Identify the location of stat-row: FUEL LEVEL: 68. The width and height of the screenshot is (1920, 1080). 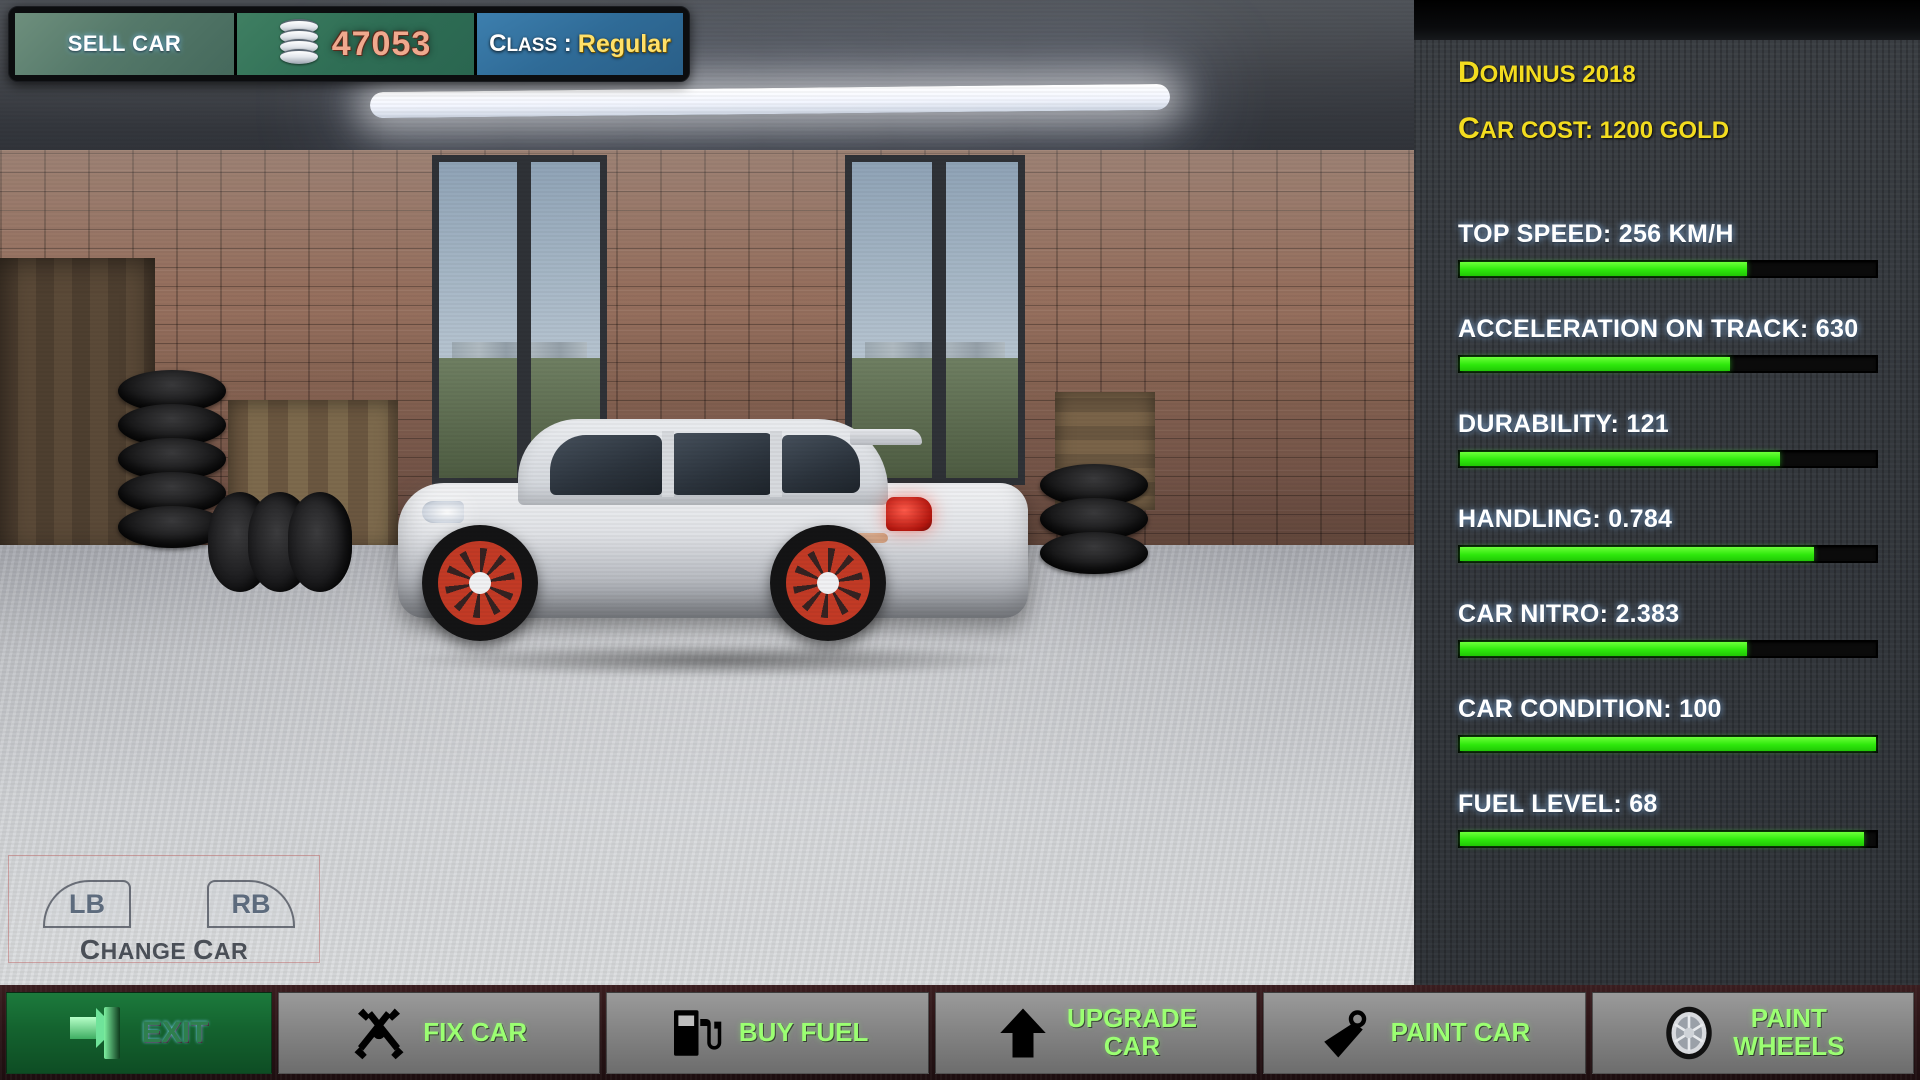
(1668, 819).